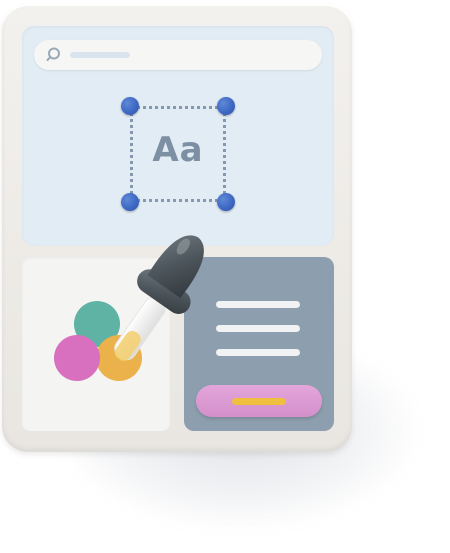 Image resolution: width=450 pixels, height=553 pixels. Describe the element at coordinates (77, 358) in the screenshot. I see `color-swatch-pink` at that location.